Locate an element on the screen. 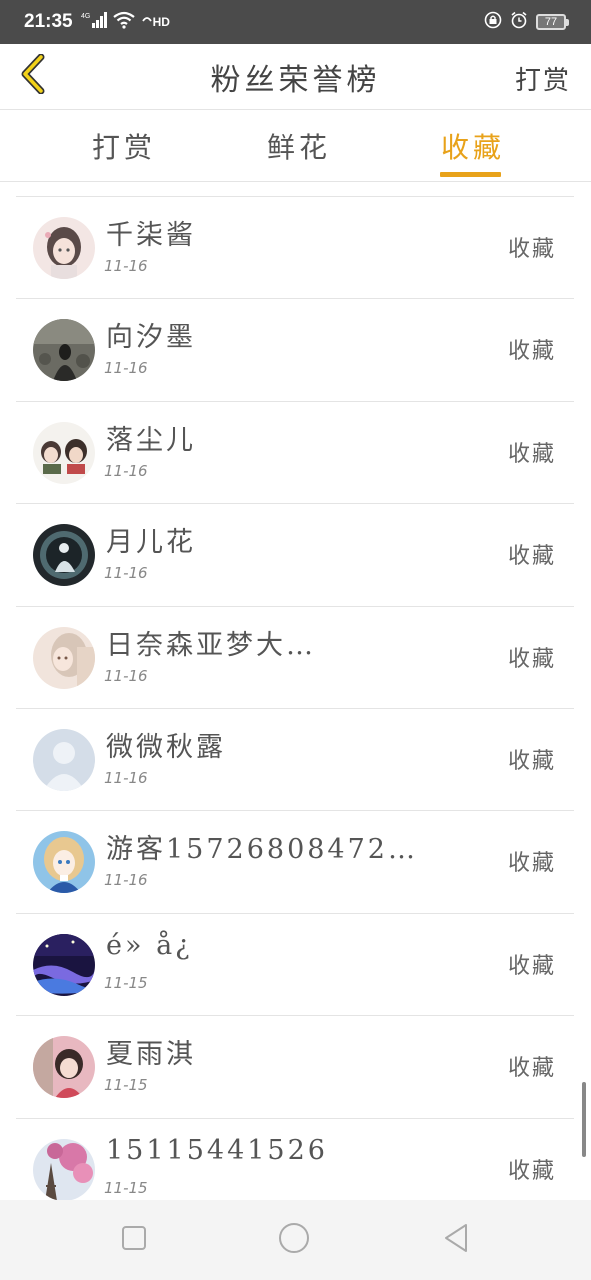 Image resolution: width=591 pixels, height=1280 pixels. page-title: 粉丝荣誉榜 is located at coordinates (295, 80).